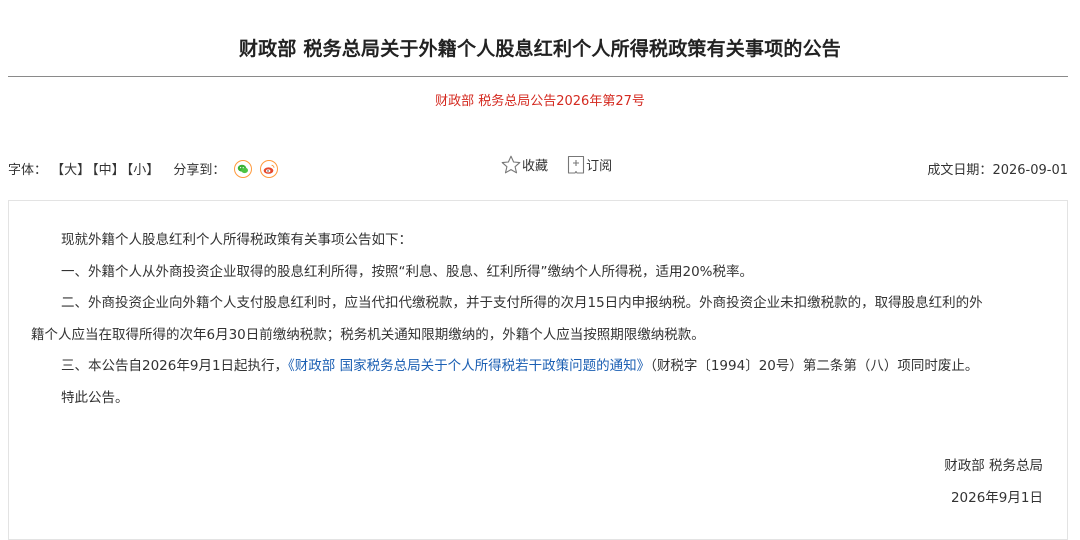  What do you see at coordinates (28, 170) in the screenshot?
I see `font-label: 字体：` at bounding box center [28, 170].